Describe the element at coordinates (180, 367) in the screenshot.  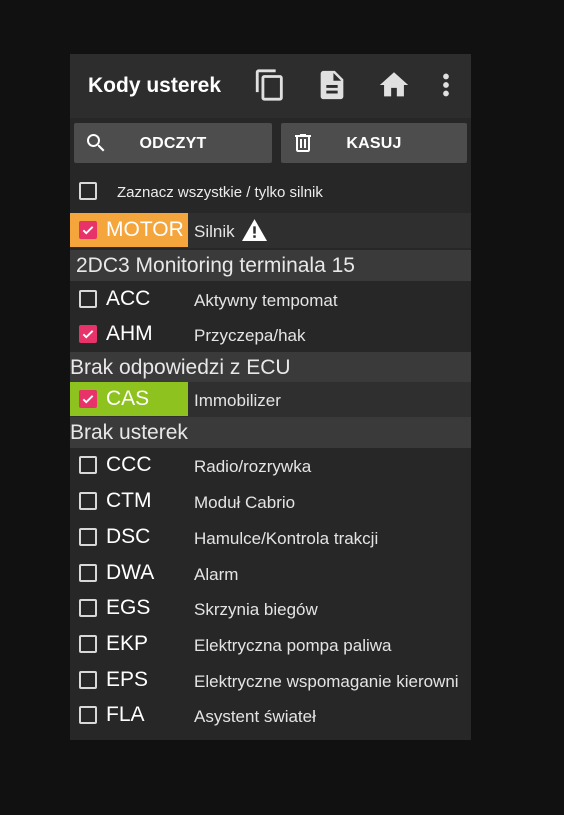
I see `section-title: Brak odpowiedzi z ECU` at that location.